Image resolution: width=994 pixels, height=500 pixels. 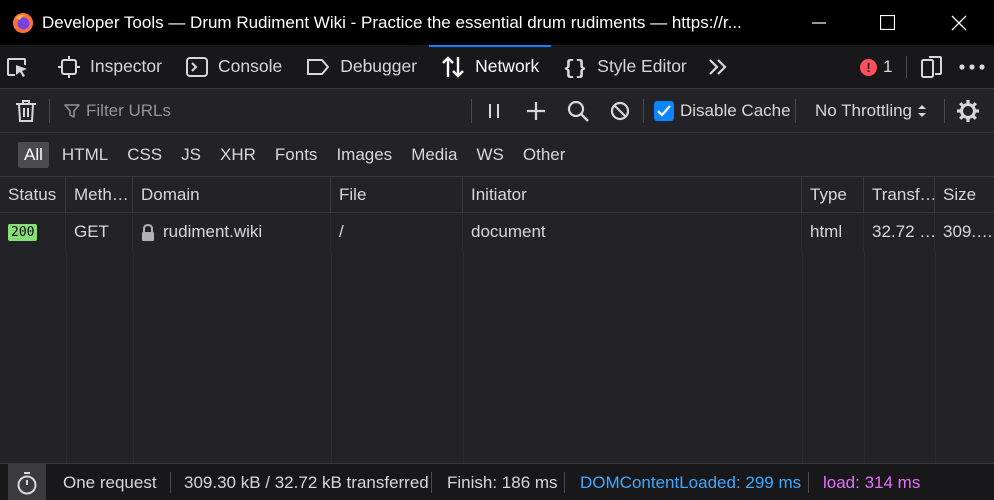 I want to click on select-arrows-icon, so click(x=922, y=110).